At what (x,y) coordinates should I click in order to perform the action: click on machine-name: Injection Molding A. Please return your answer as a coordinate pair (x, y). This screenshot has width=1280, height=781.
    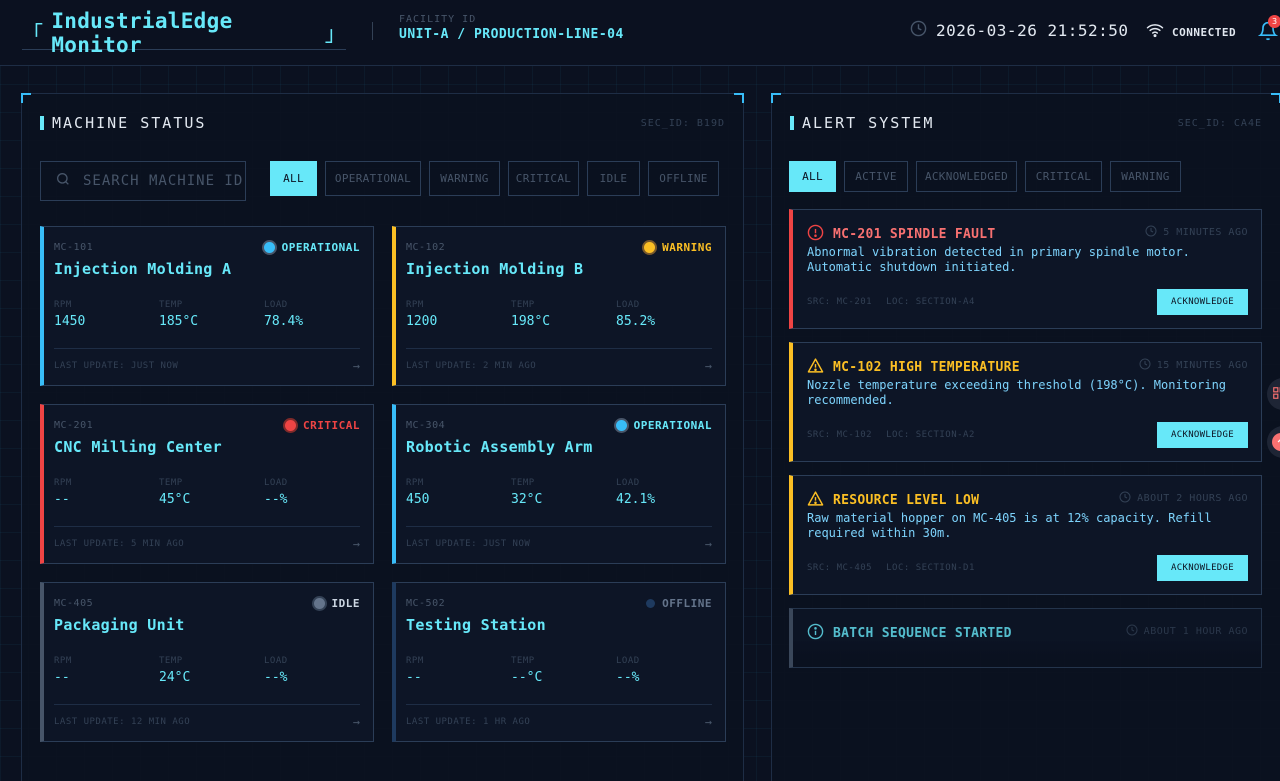
    Looking at the image, I should click on (143, 269).